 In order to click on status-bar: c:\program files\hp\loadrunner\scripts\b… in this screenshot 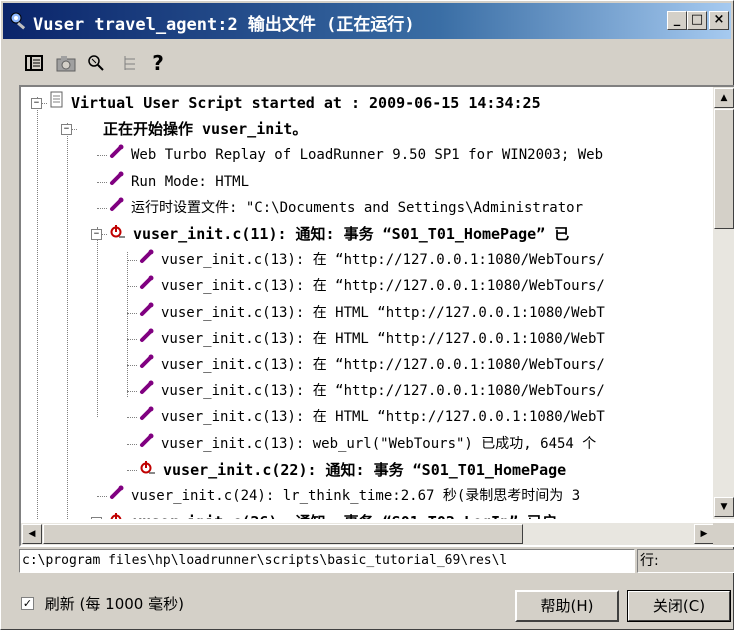, I will do `click(376, 562)`.